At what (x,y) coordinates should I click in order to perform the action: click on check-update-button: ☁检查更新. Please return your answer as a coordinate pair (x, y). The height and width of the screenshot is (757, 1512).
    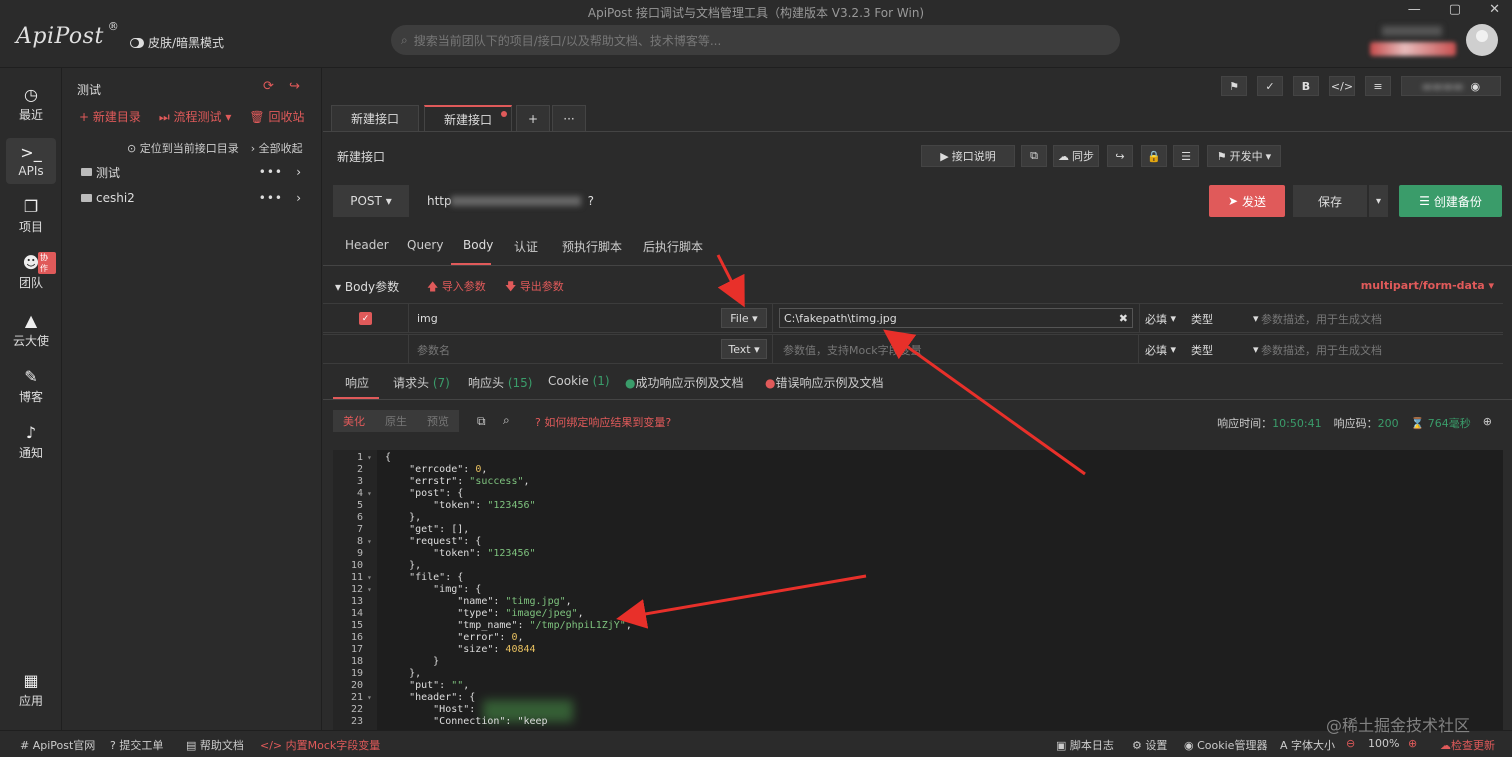
    Looking at the image, I should click on (1467, 745).